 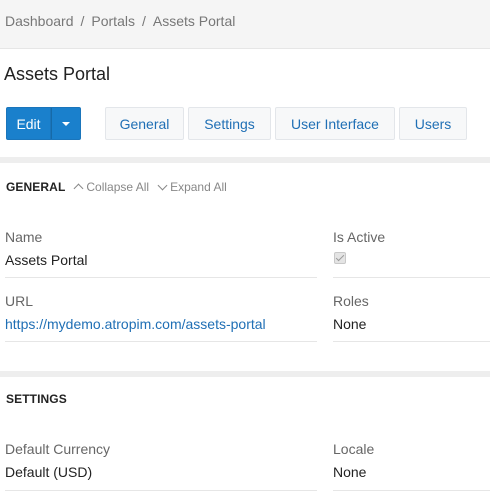 What do you see at coordinates (28, 123) in the screenshot?
I see `edit-button: Edit` at bounding box center [28, 123].